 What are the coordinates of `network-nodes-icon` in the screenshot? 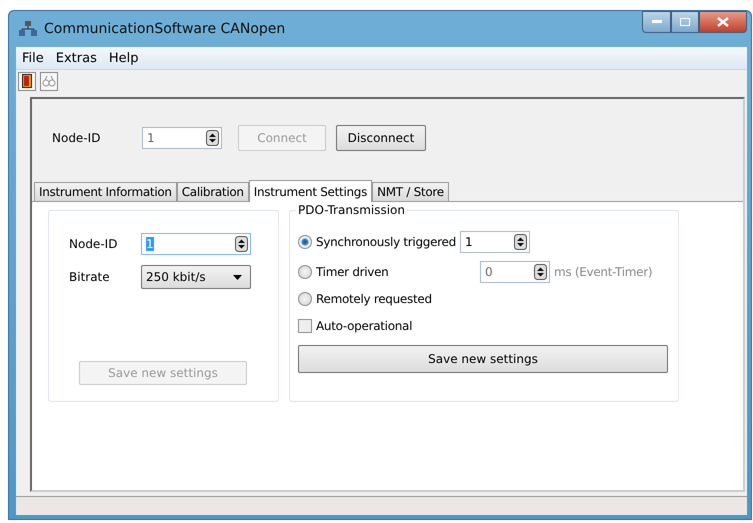 It's located at (28, 29).